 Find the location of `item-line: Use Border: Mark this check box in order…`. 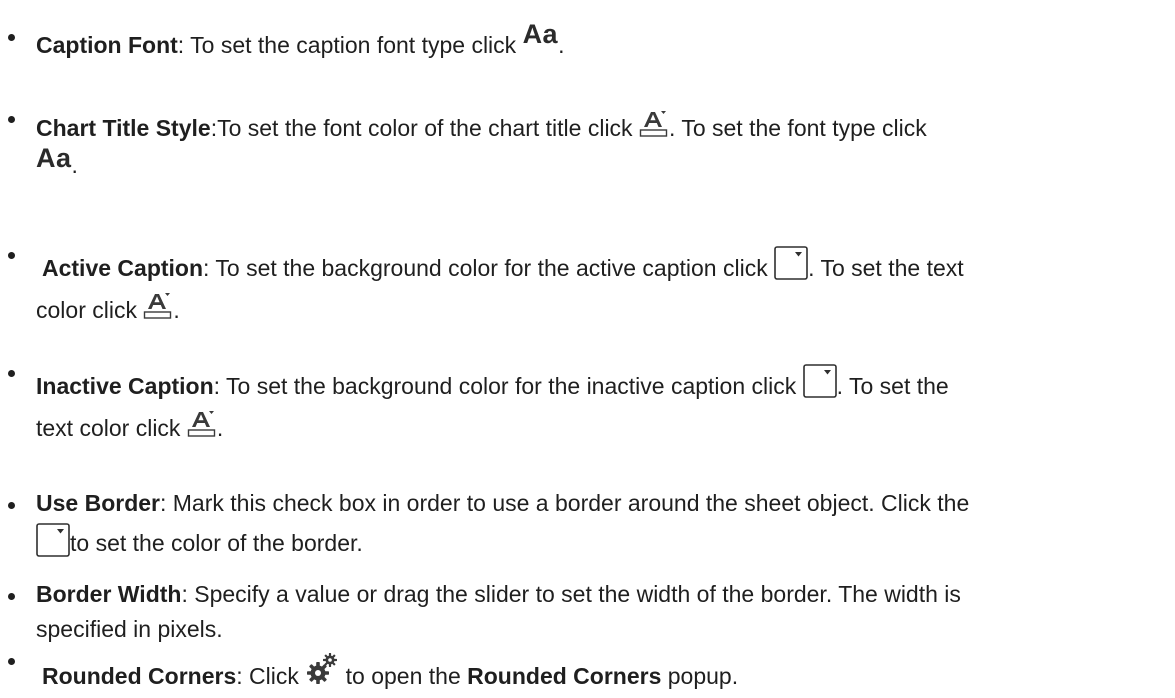

item-line: Use Border: Mark this check box in order… is located at coordinates (595, 503).